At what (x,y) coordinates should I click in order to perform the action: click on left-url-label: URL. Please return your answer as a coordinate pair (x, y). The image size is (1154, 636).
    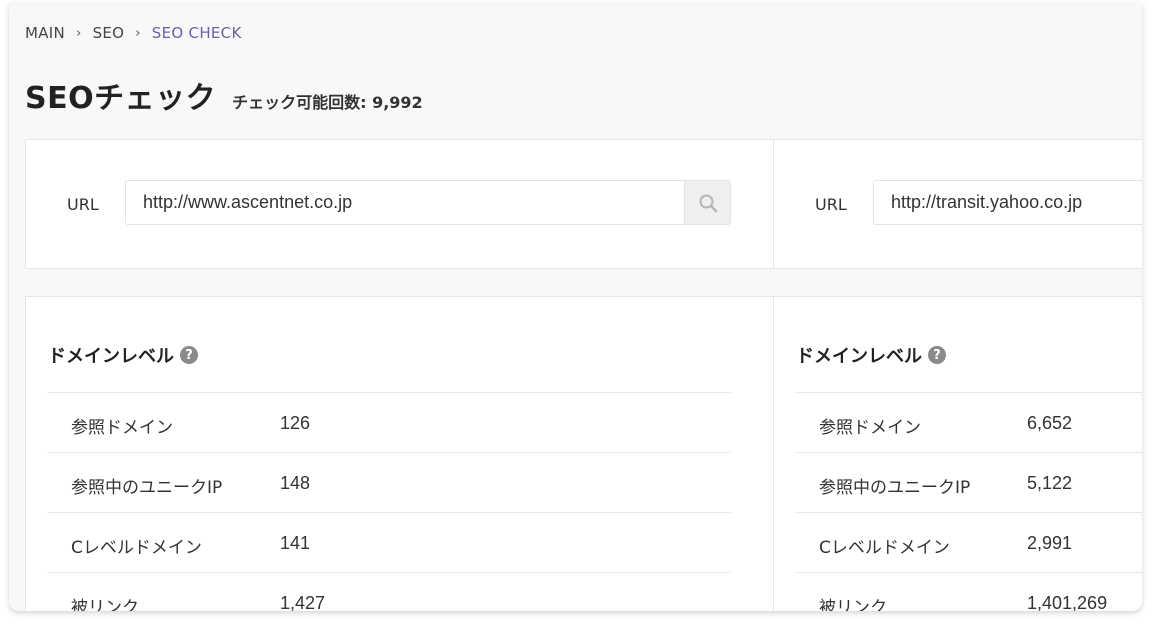
    Looking at the image, I should click on (83, 204).